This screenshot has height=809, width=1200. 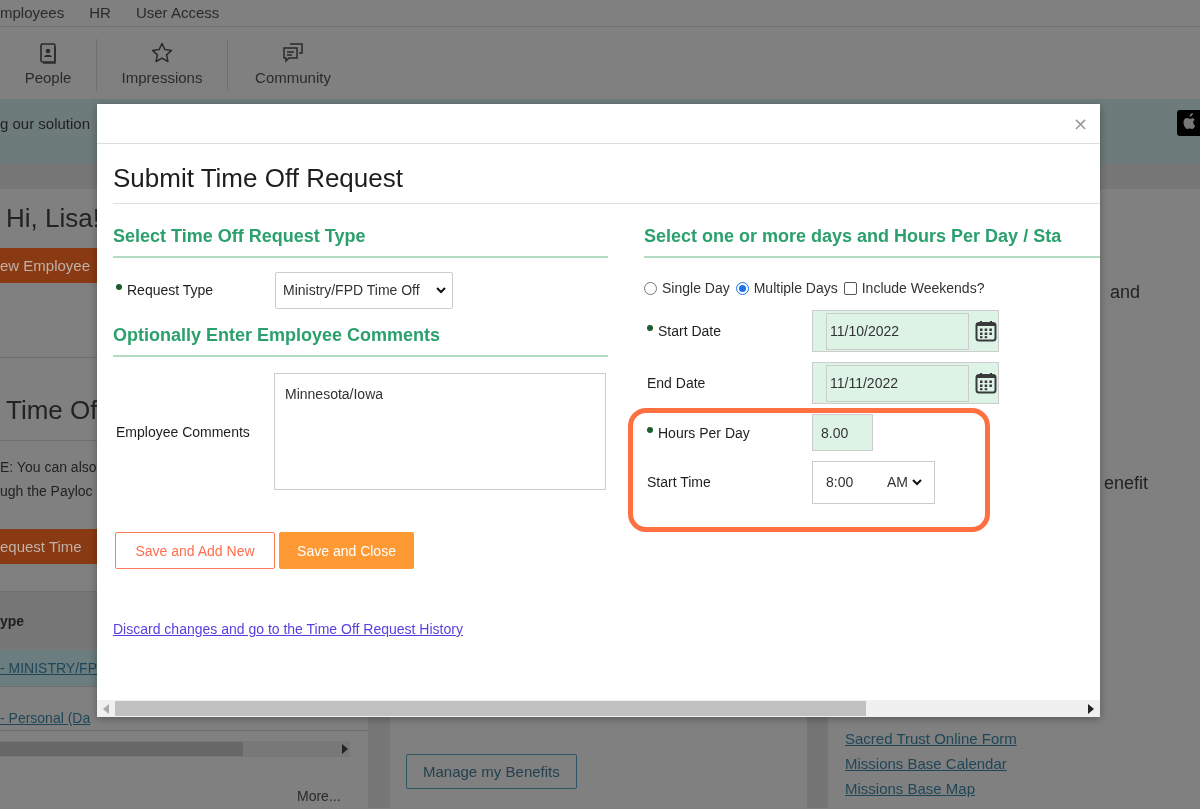 What do you see at coordinates (696, 288) in the screenshot?
I see `option-label: Single Day` at bounding box center [696, 288].